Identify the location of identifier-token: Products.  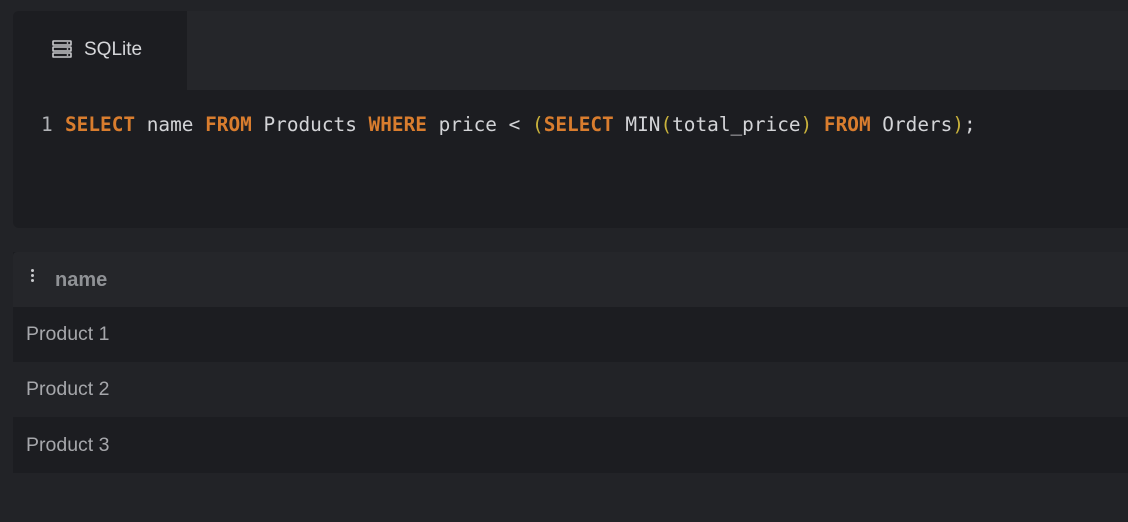
(310, 124).